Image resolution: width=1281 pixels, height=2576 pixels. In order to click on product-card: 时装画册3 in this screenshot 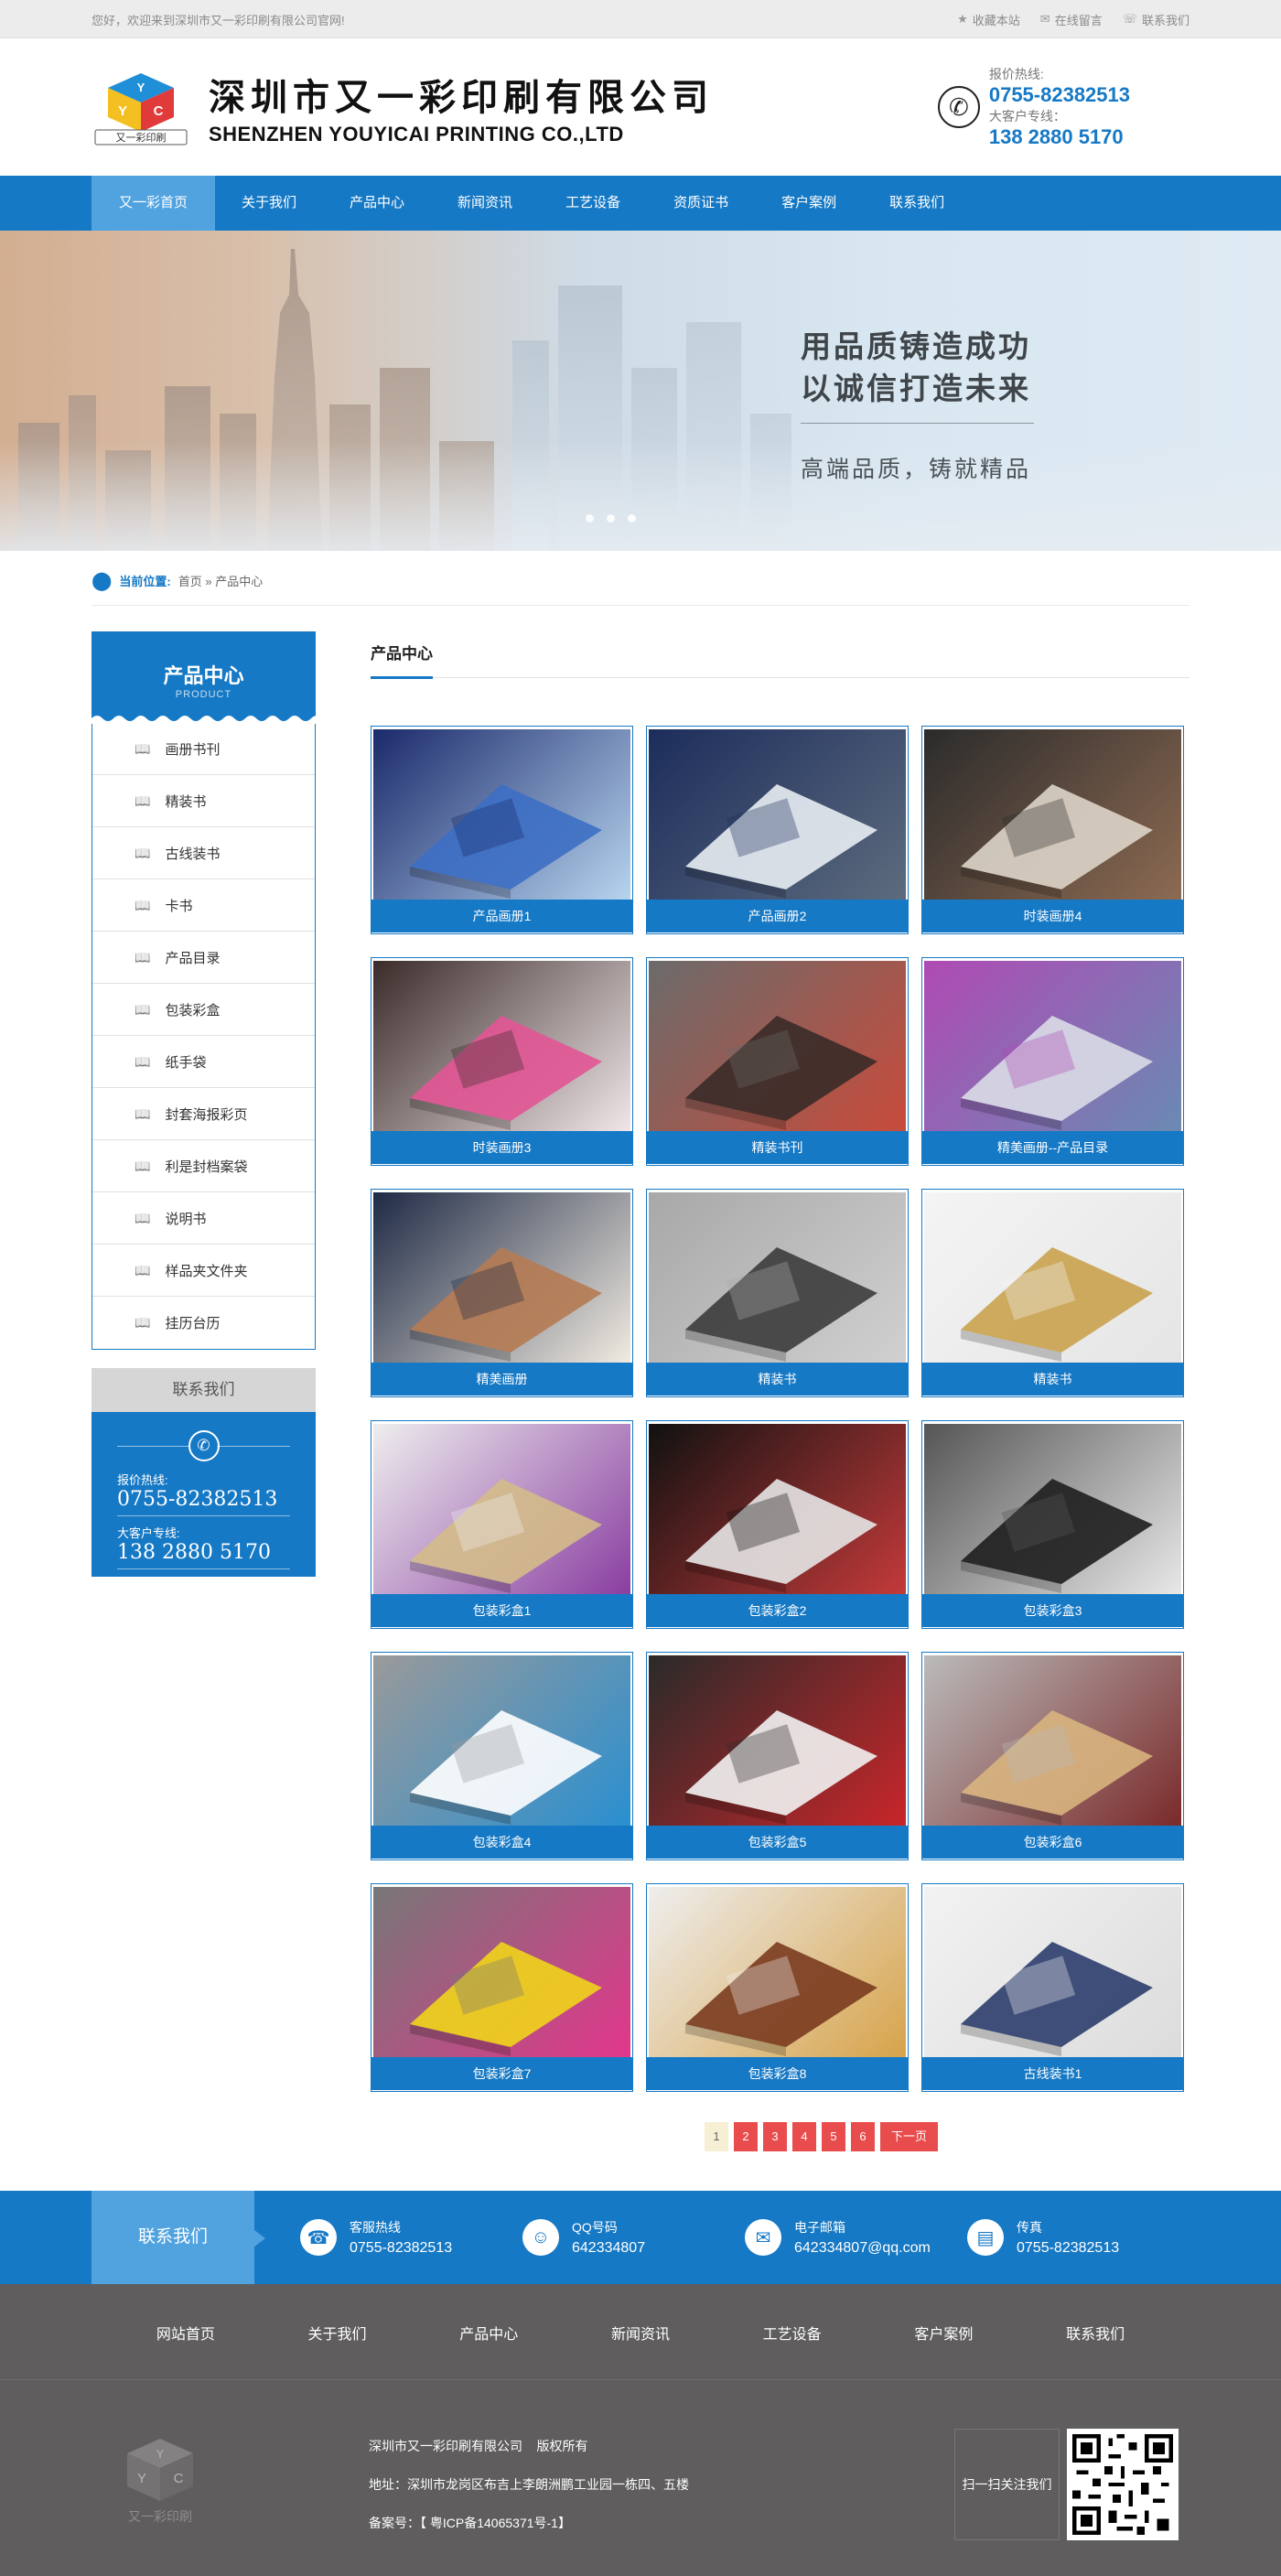, I will do `click(502, 1061)`.